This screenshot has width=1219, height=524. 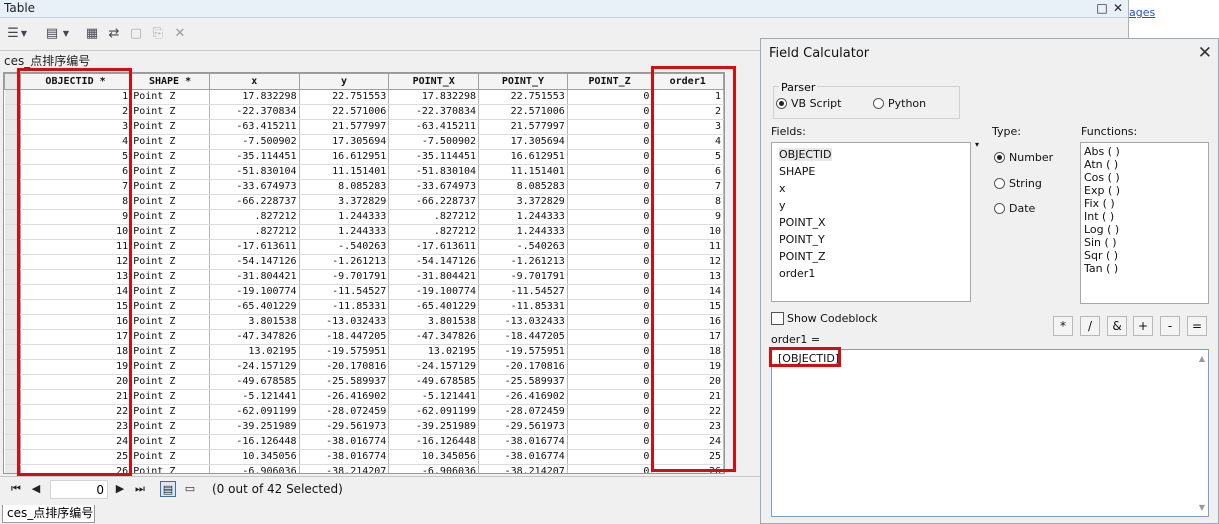 I want to click on delete-icon: ✕, so click(x=180, y=34).